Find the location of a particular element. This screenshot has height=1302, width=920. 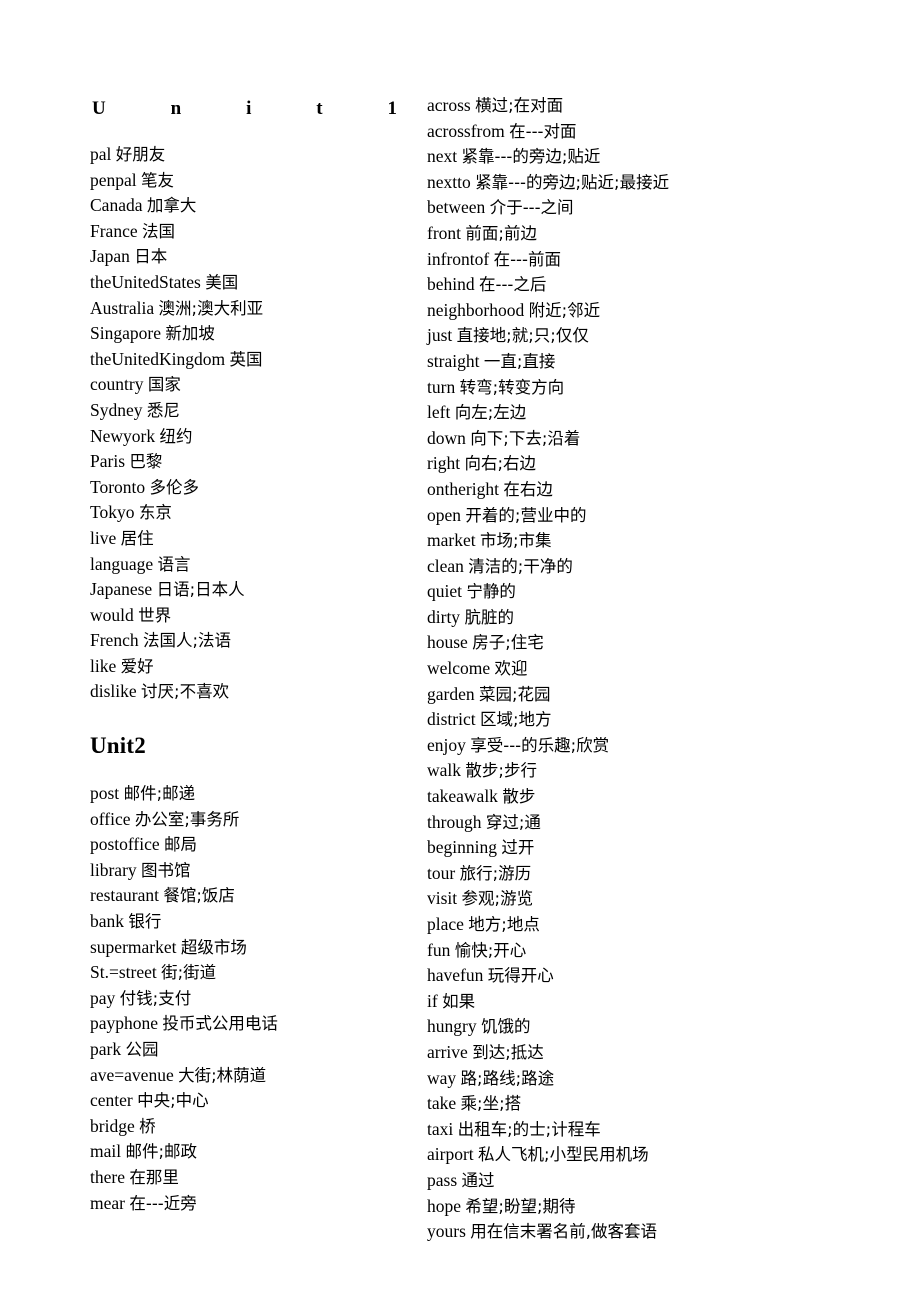

vocab-term: down is located at coordinates (446, 437).